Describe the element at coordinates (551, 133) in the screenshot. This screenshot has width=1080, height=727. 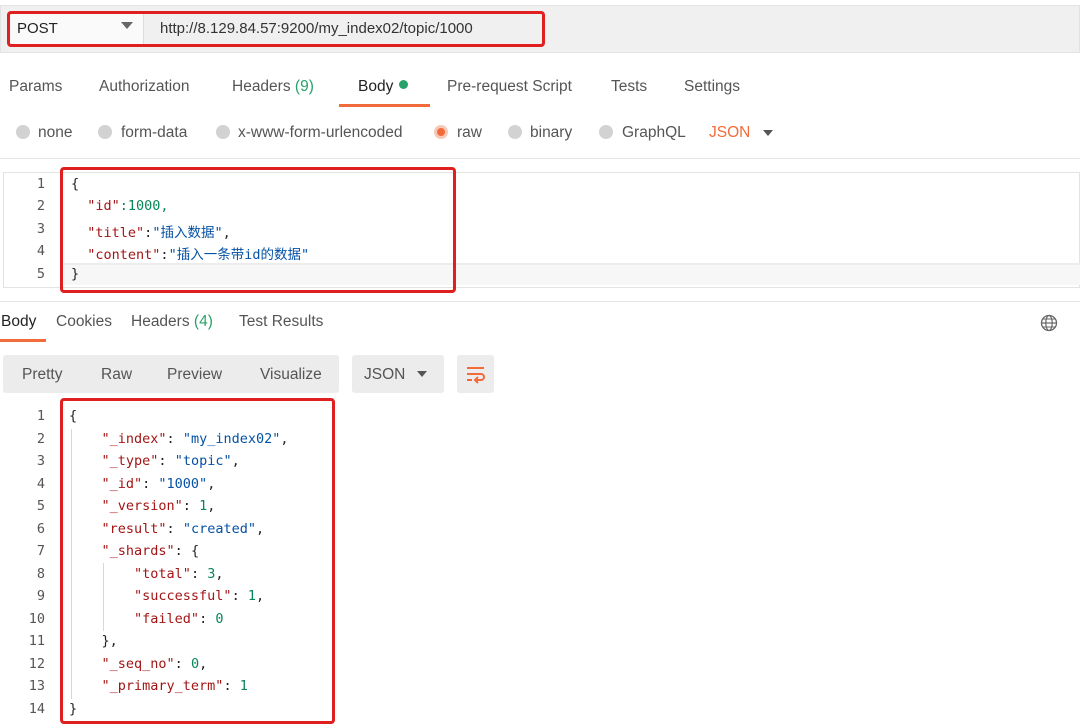
I see `radio-binary-label: binary` at that location.